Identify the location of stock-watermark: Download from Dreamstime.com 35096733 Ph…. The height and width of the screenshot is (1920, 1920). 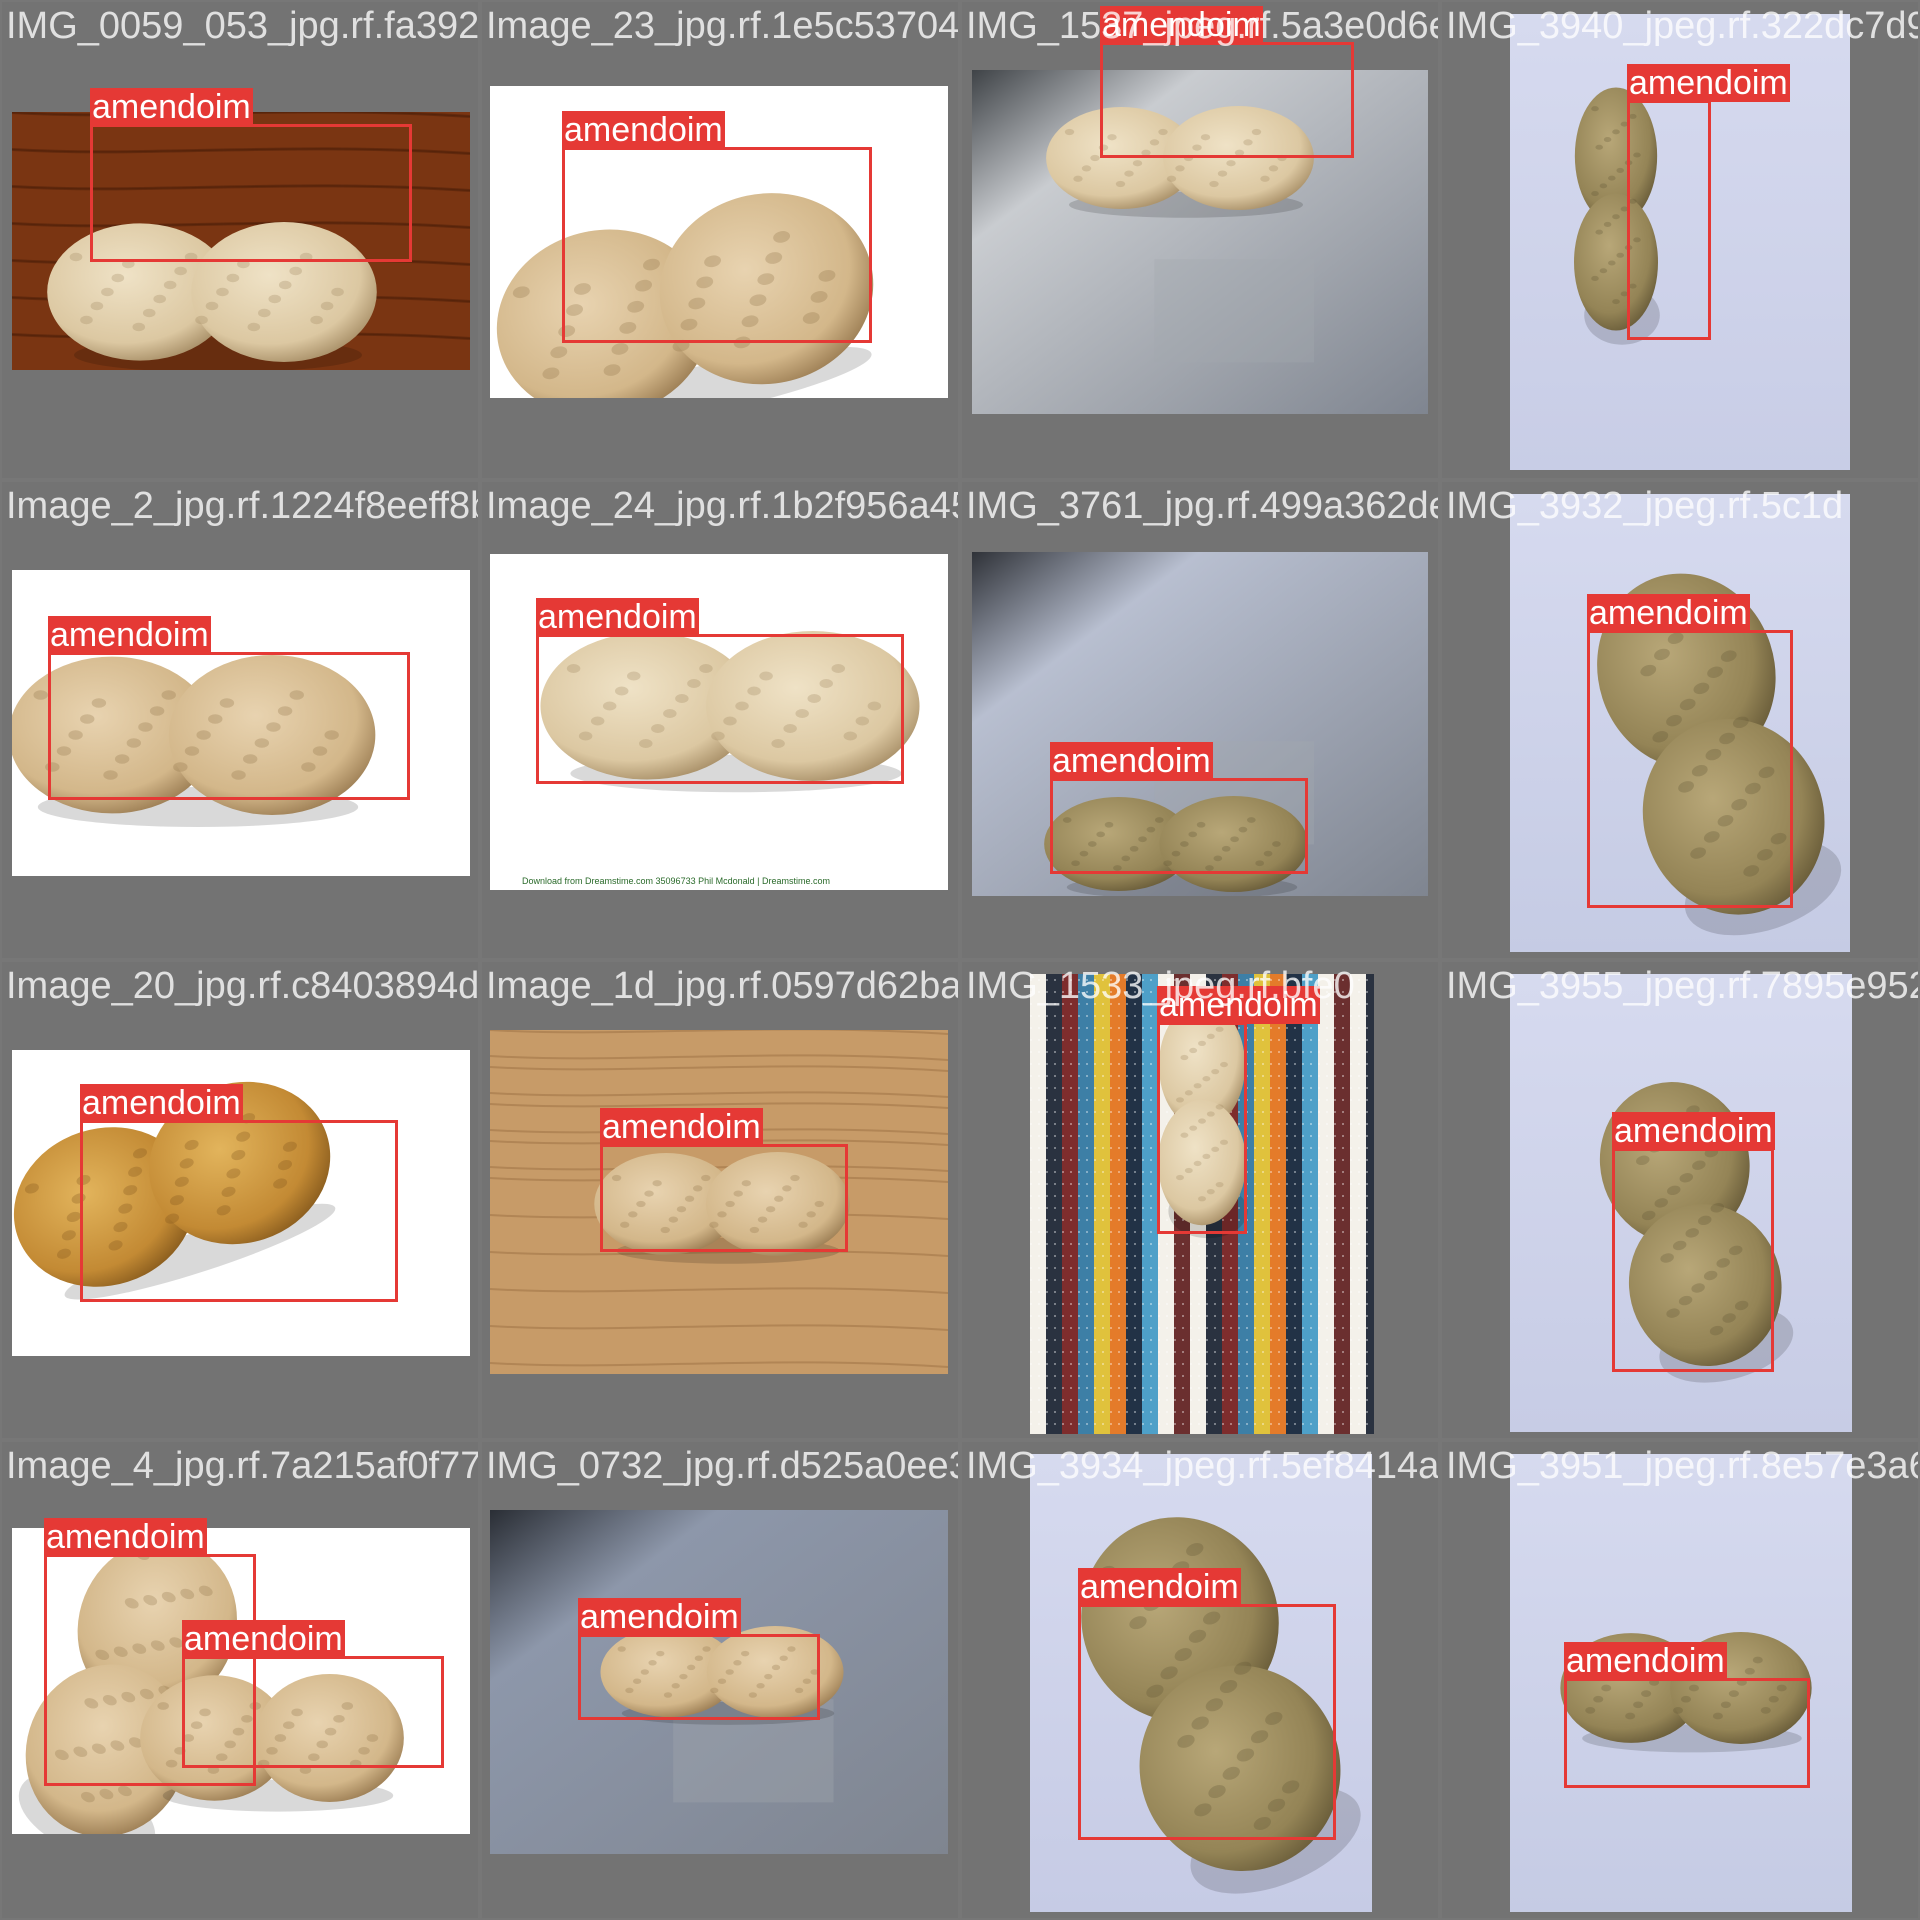
(676, 881).